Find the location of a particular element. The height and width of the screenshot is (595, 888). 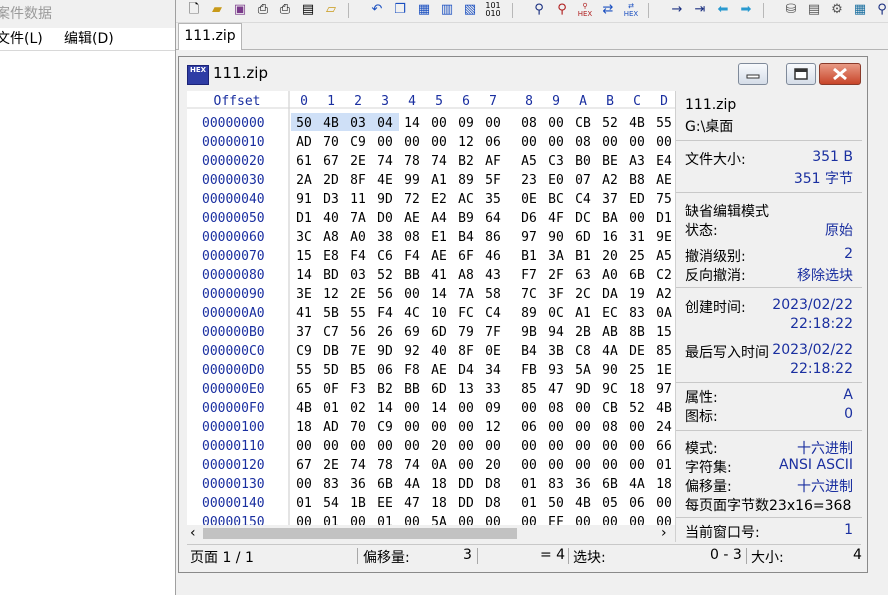

hex-byte: B2 is located at coordinates (385, 389).